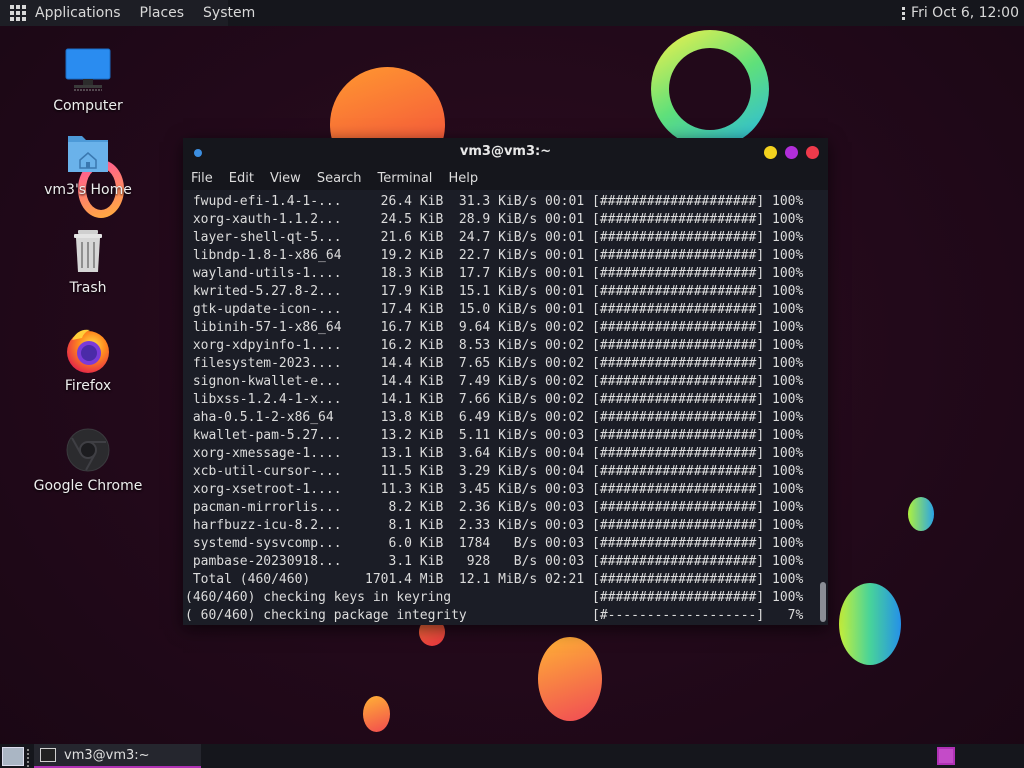 The image size is (1024, 768). Describe the element at coordinates (107, 755) in the screenshot. I see `taskbar-item-label: vm3@vm3:~` at that location.